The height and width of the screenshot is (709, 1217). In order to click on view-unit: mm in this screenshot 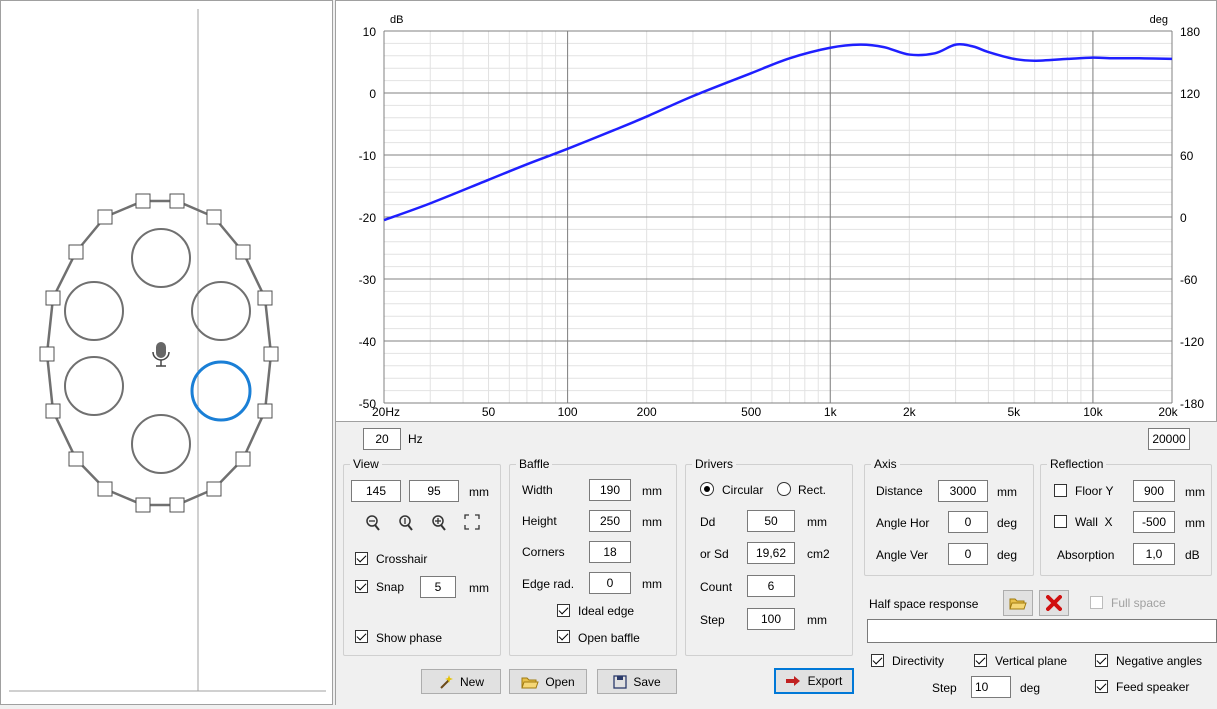, I will do `click(479, 492)`.